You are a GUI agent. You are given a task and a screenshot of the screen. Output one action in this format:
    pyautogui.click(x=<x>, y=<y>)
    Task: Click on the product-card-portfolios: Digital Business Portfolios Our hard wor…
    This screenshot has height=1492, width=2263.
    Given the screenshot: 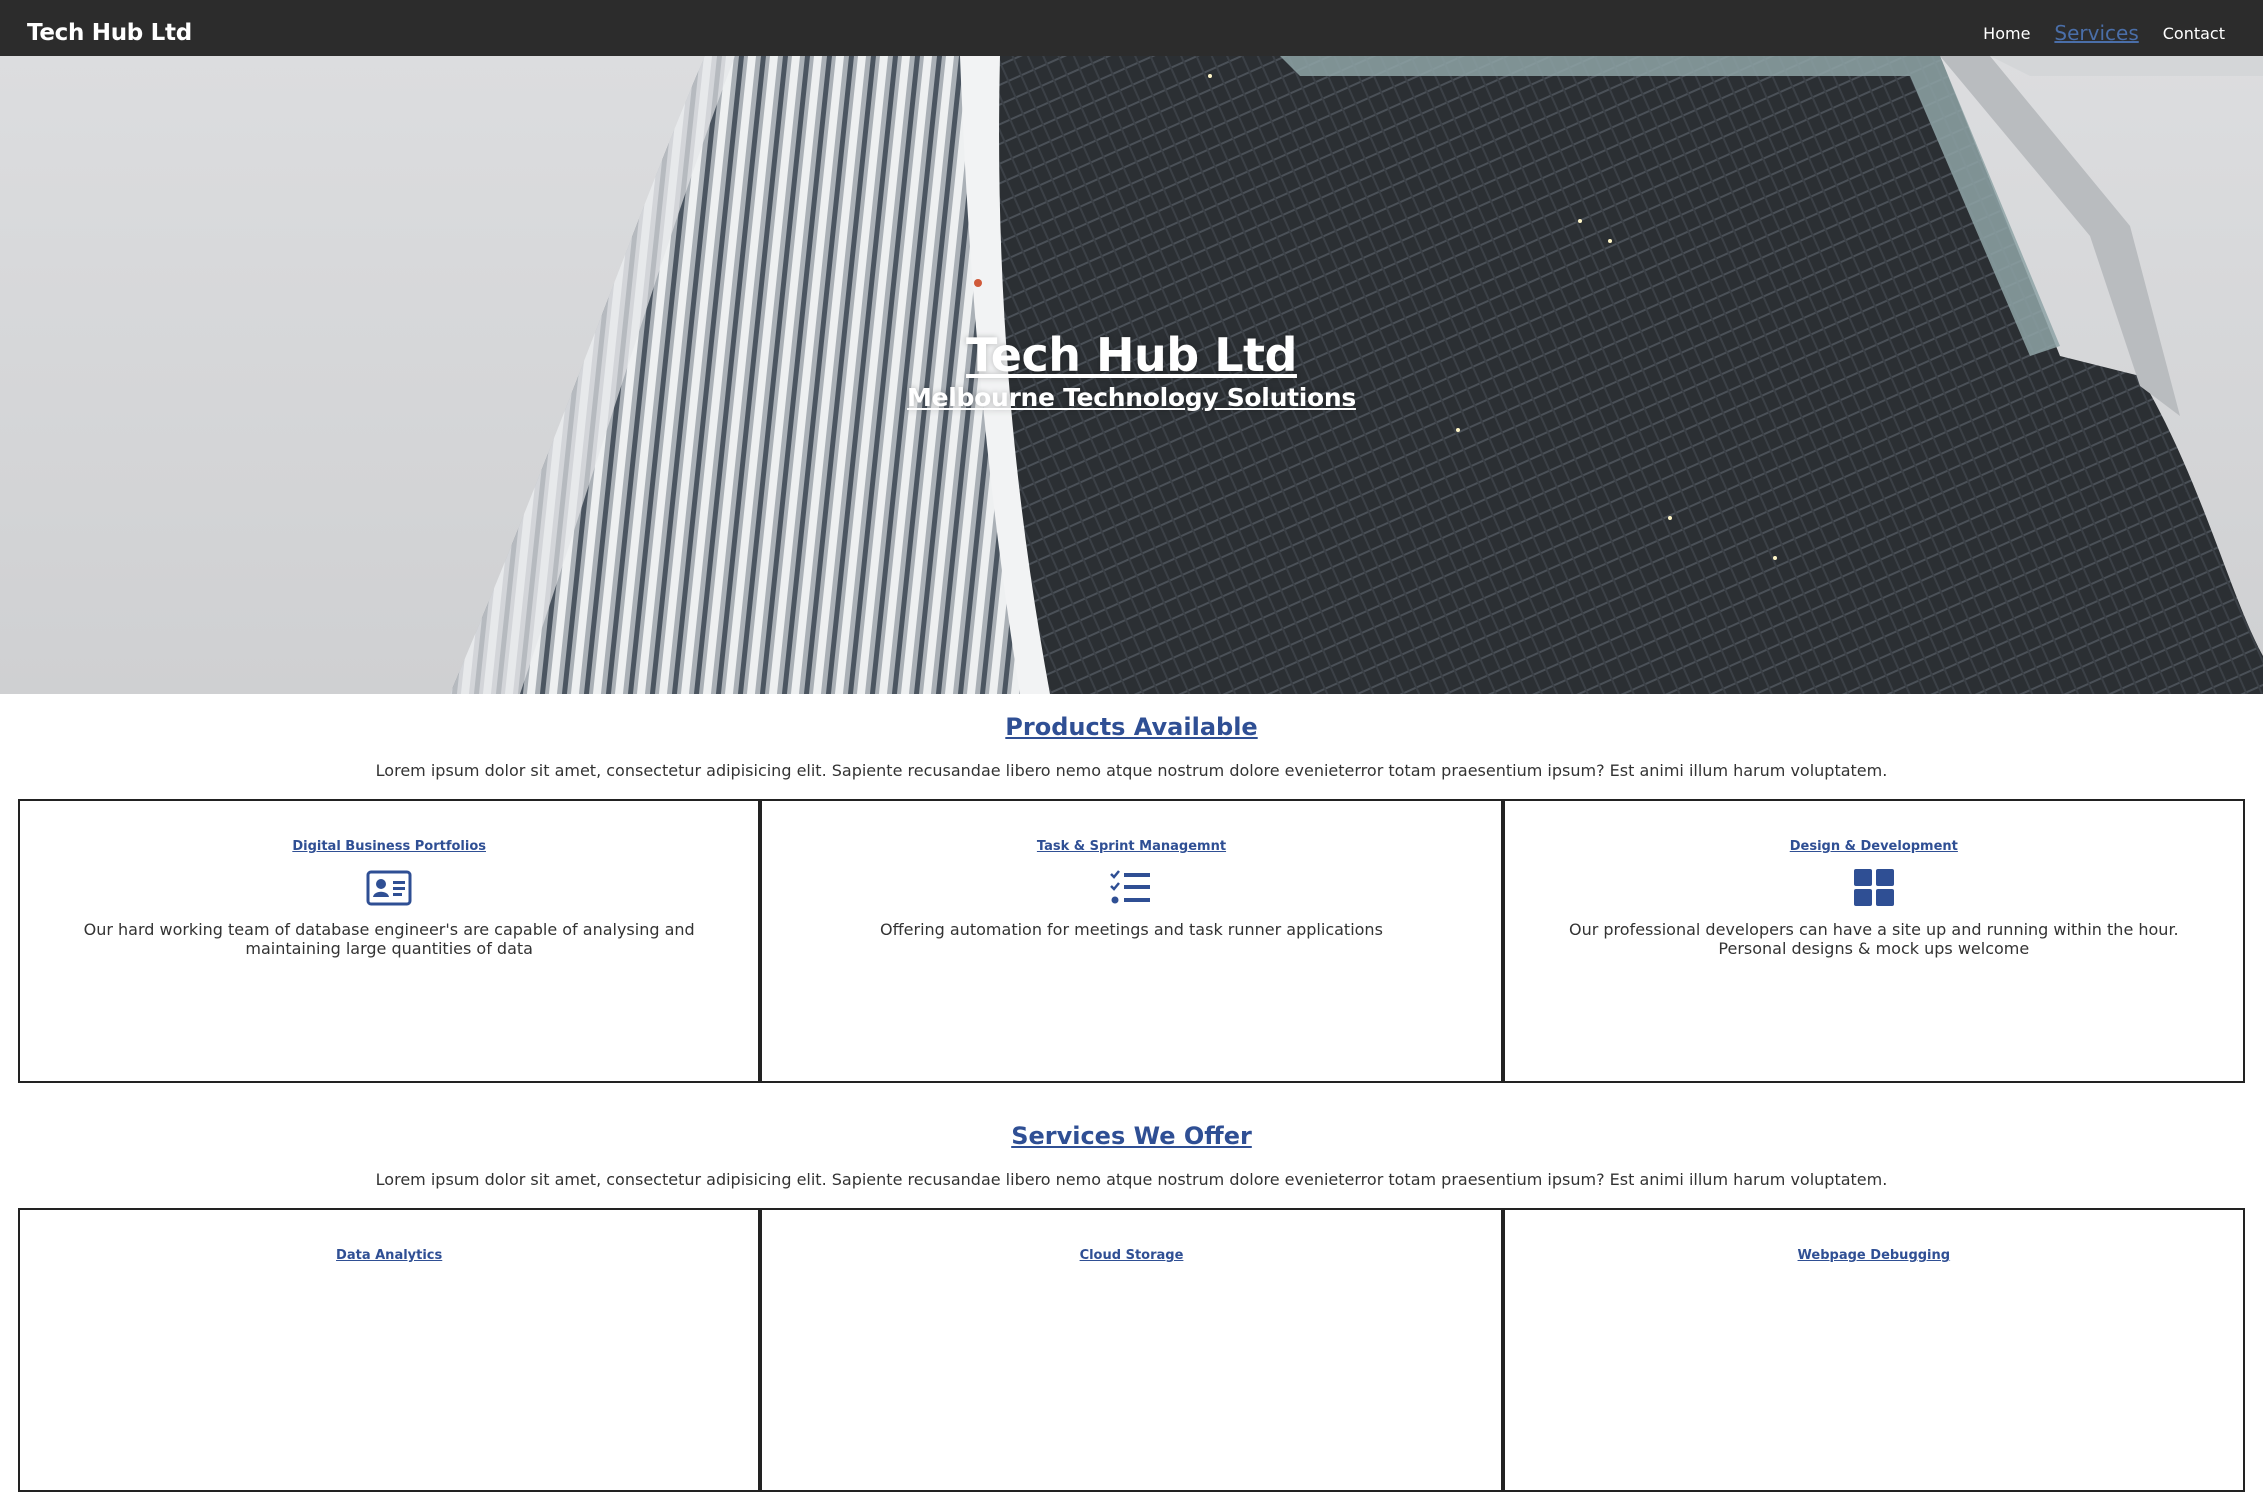 What is the action you would take?
    pyautogui.click(x=389, y=941)
    